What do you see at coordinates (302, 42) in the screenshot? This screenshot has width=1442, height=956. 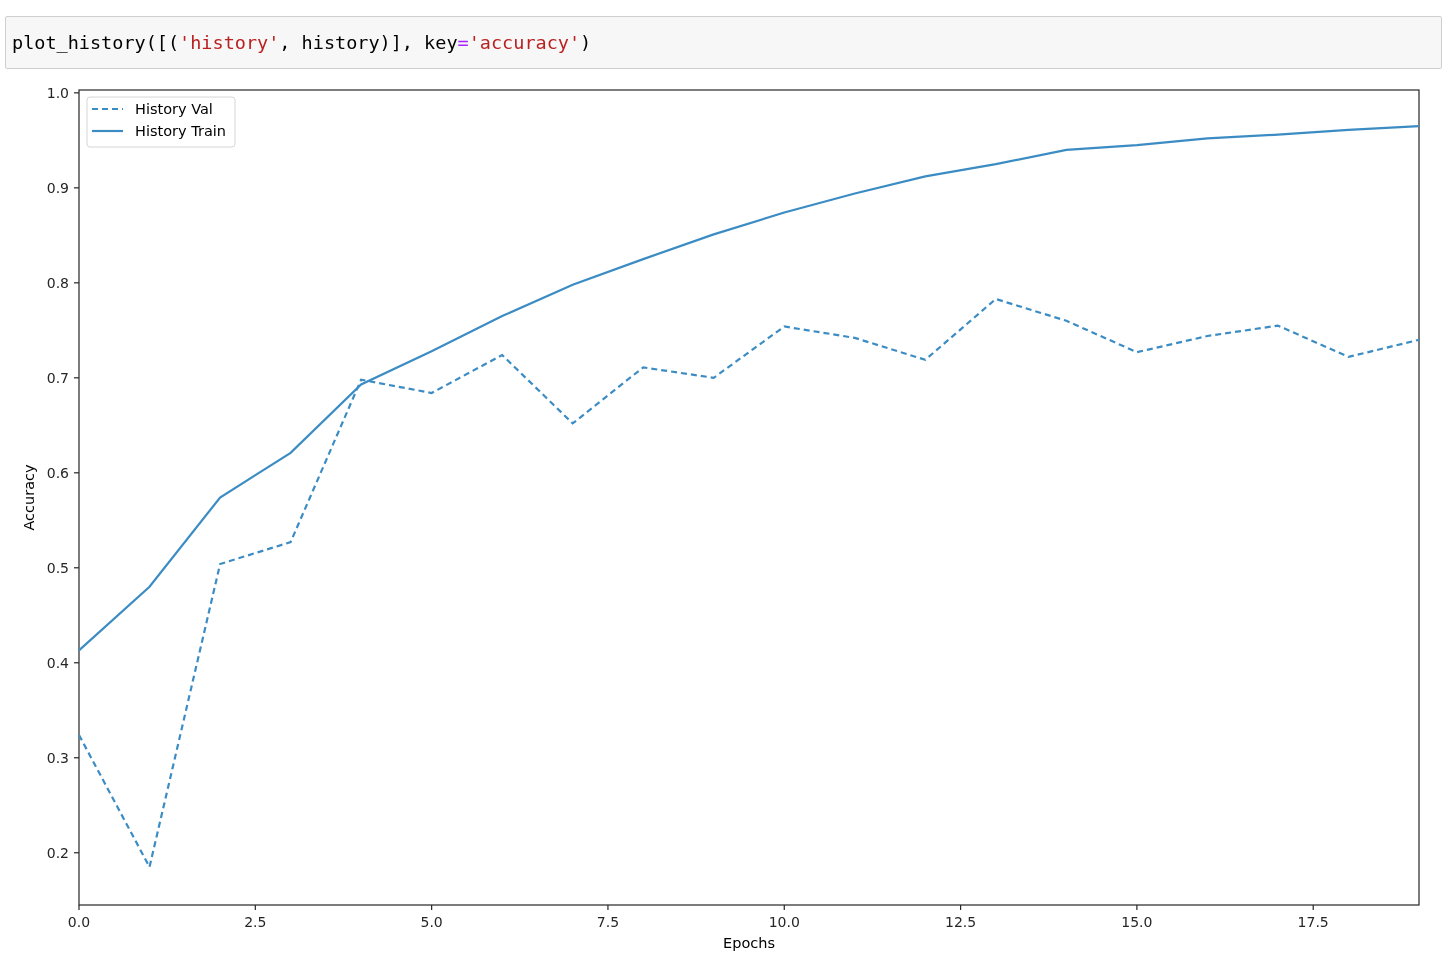 I see `code-line: plot_history([('history', history)], key='accuracy')` at bounding box center [302, 42].